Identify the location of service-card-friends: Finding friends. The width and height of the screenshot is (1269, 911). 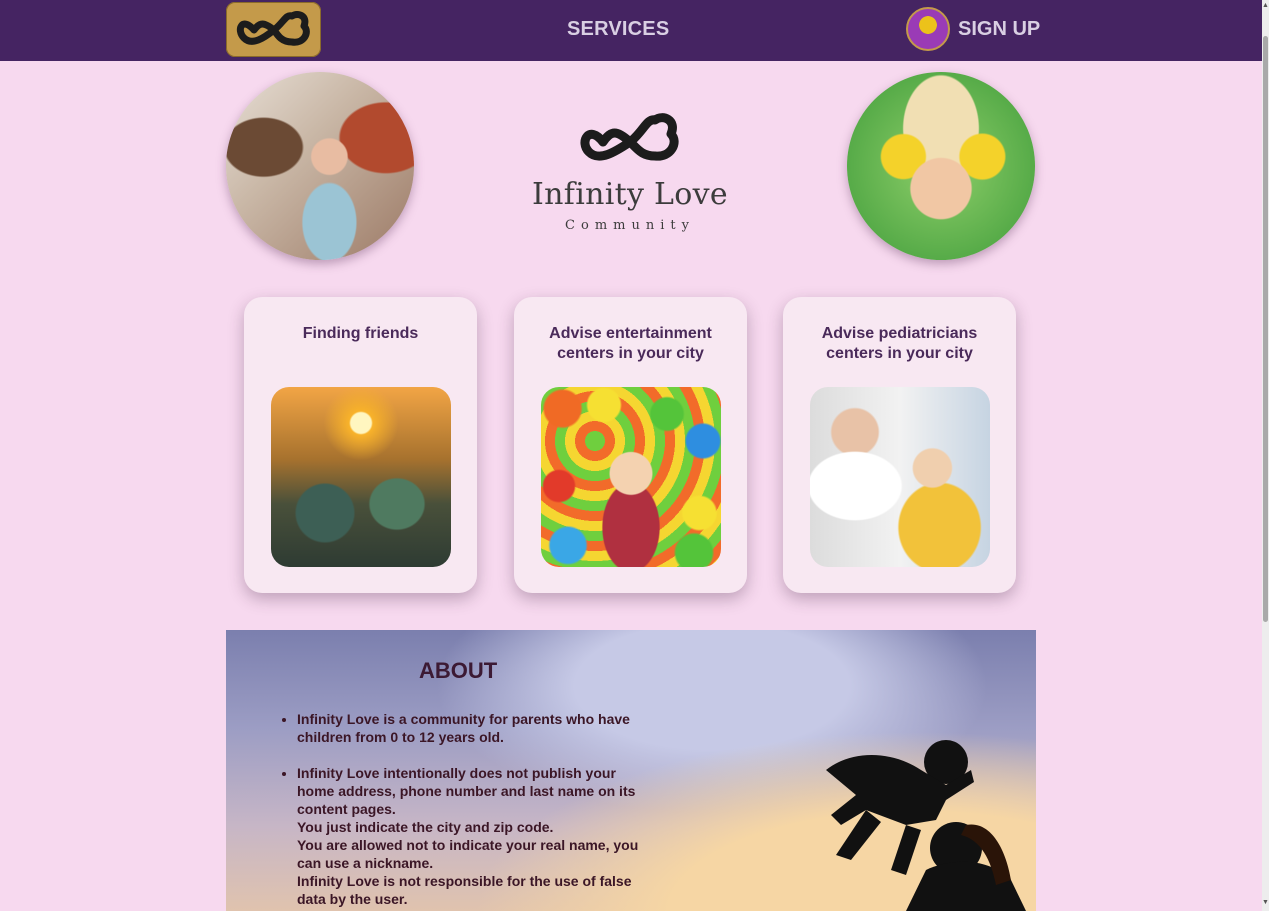
(360, 445).